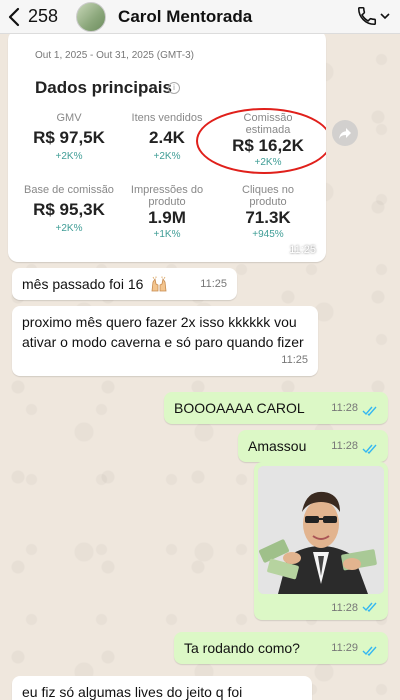 This screenshot has height=700, width=400. Describe the element at coordinates (385, 16) in the screenshot. I see `chevron-down-icon` at that location.